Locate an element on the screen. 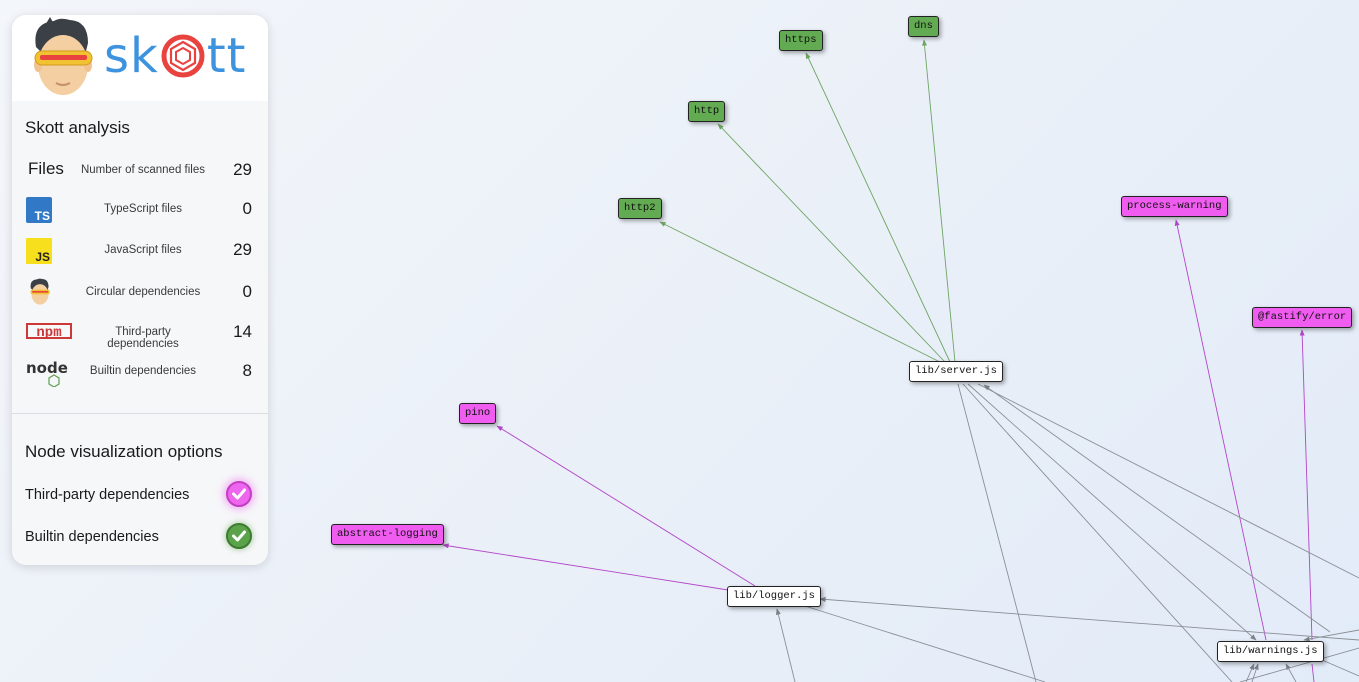 This screenshot has height=682, width=1359. files-label: Files is located at coordinates (46, 168).